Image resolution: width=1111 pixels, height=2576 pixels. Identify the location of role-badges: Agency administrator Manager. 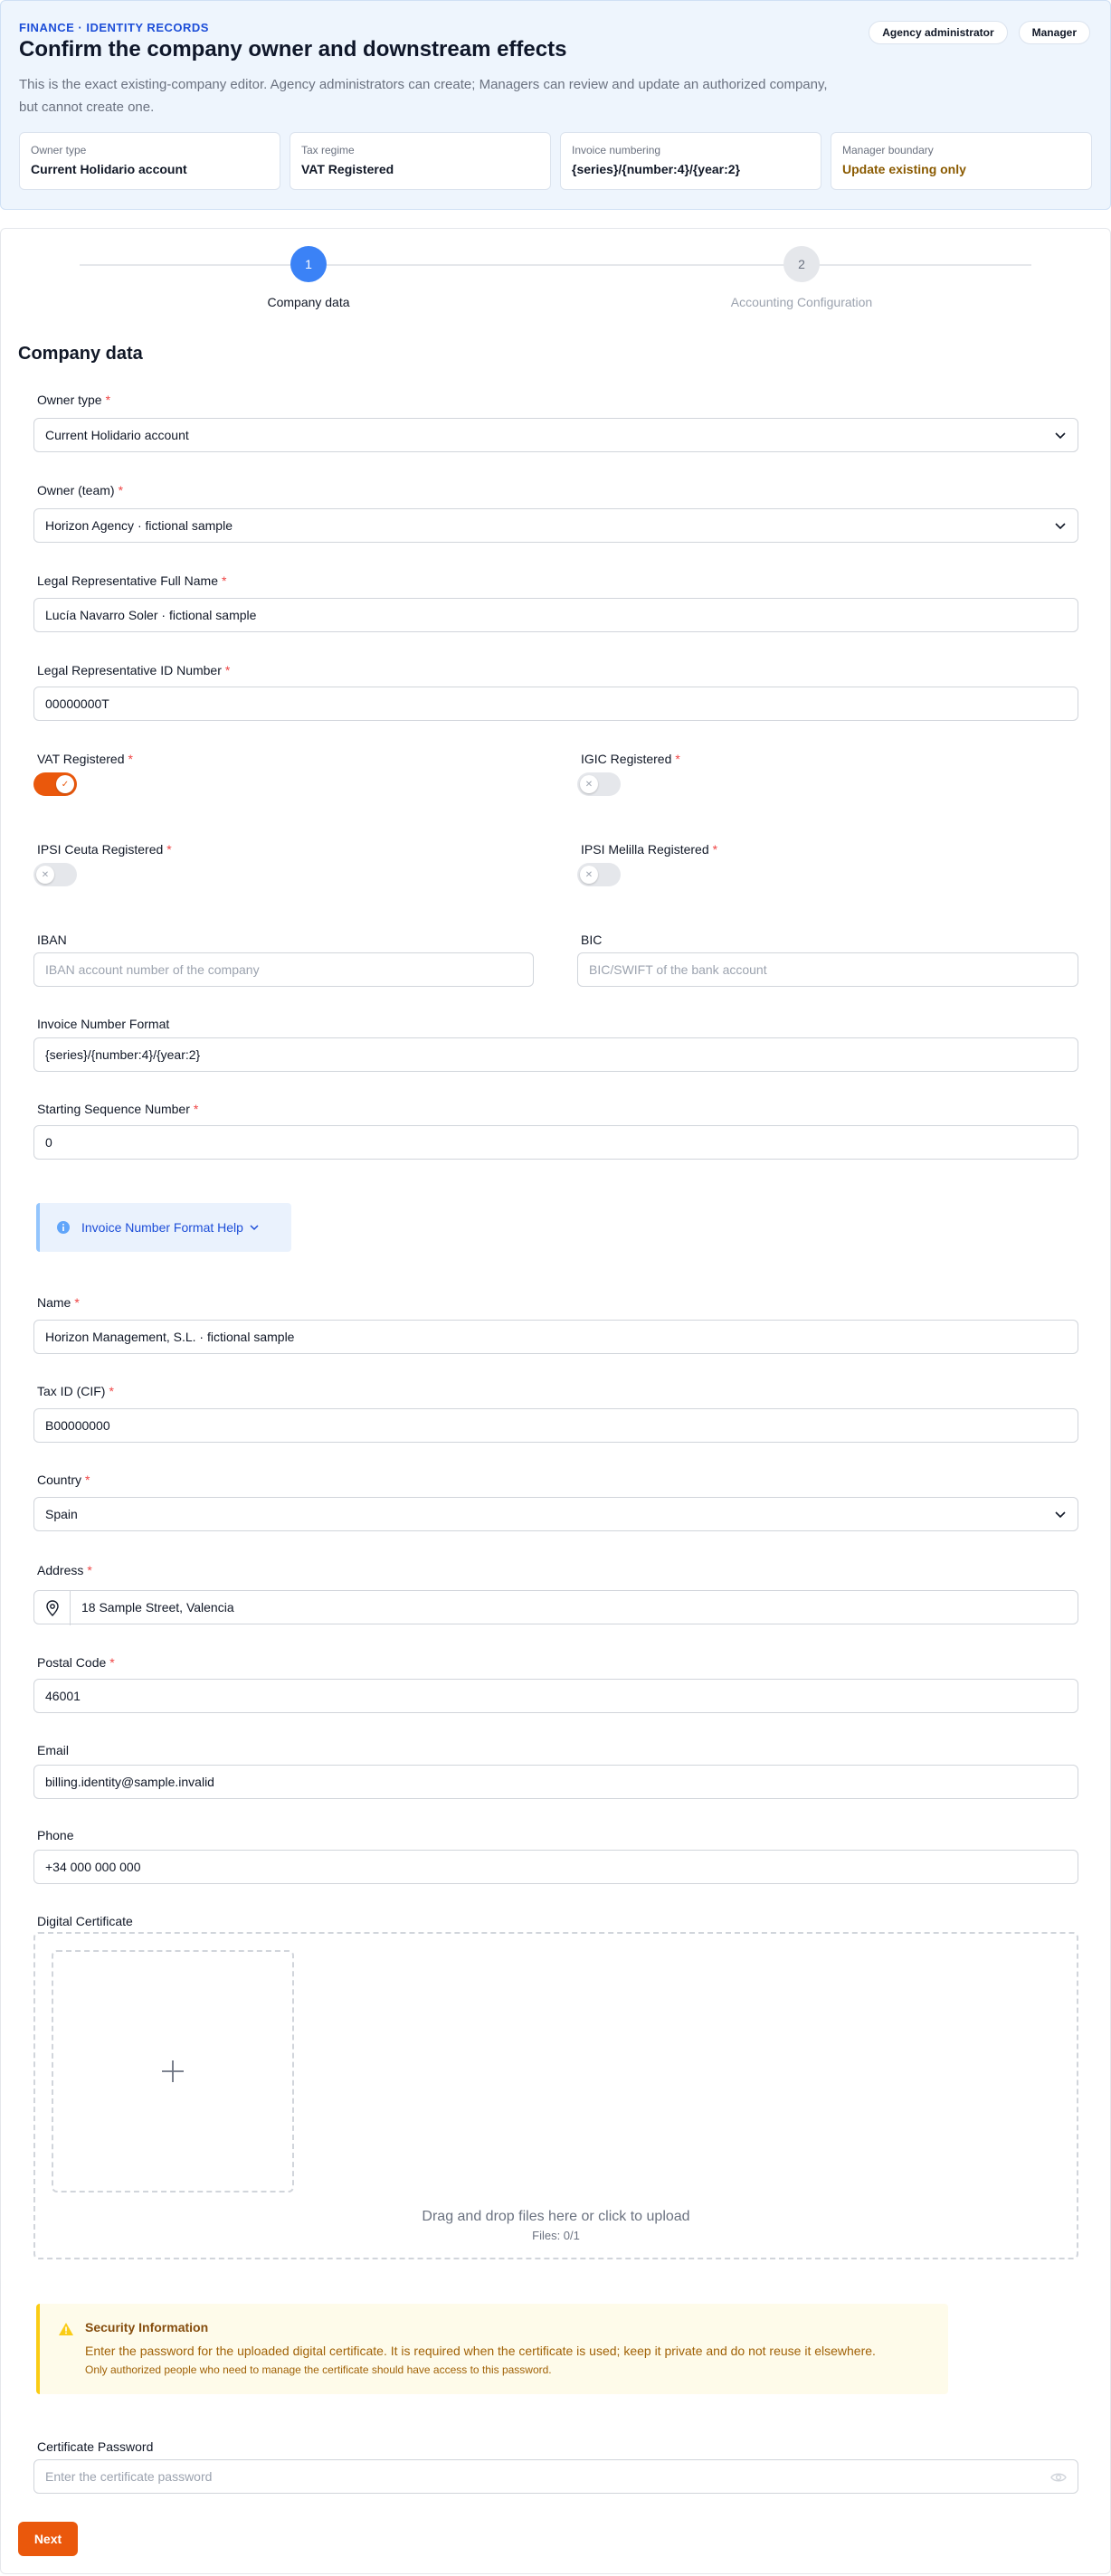
(979, 32).